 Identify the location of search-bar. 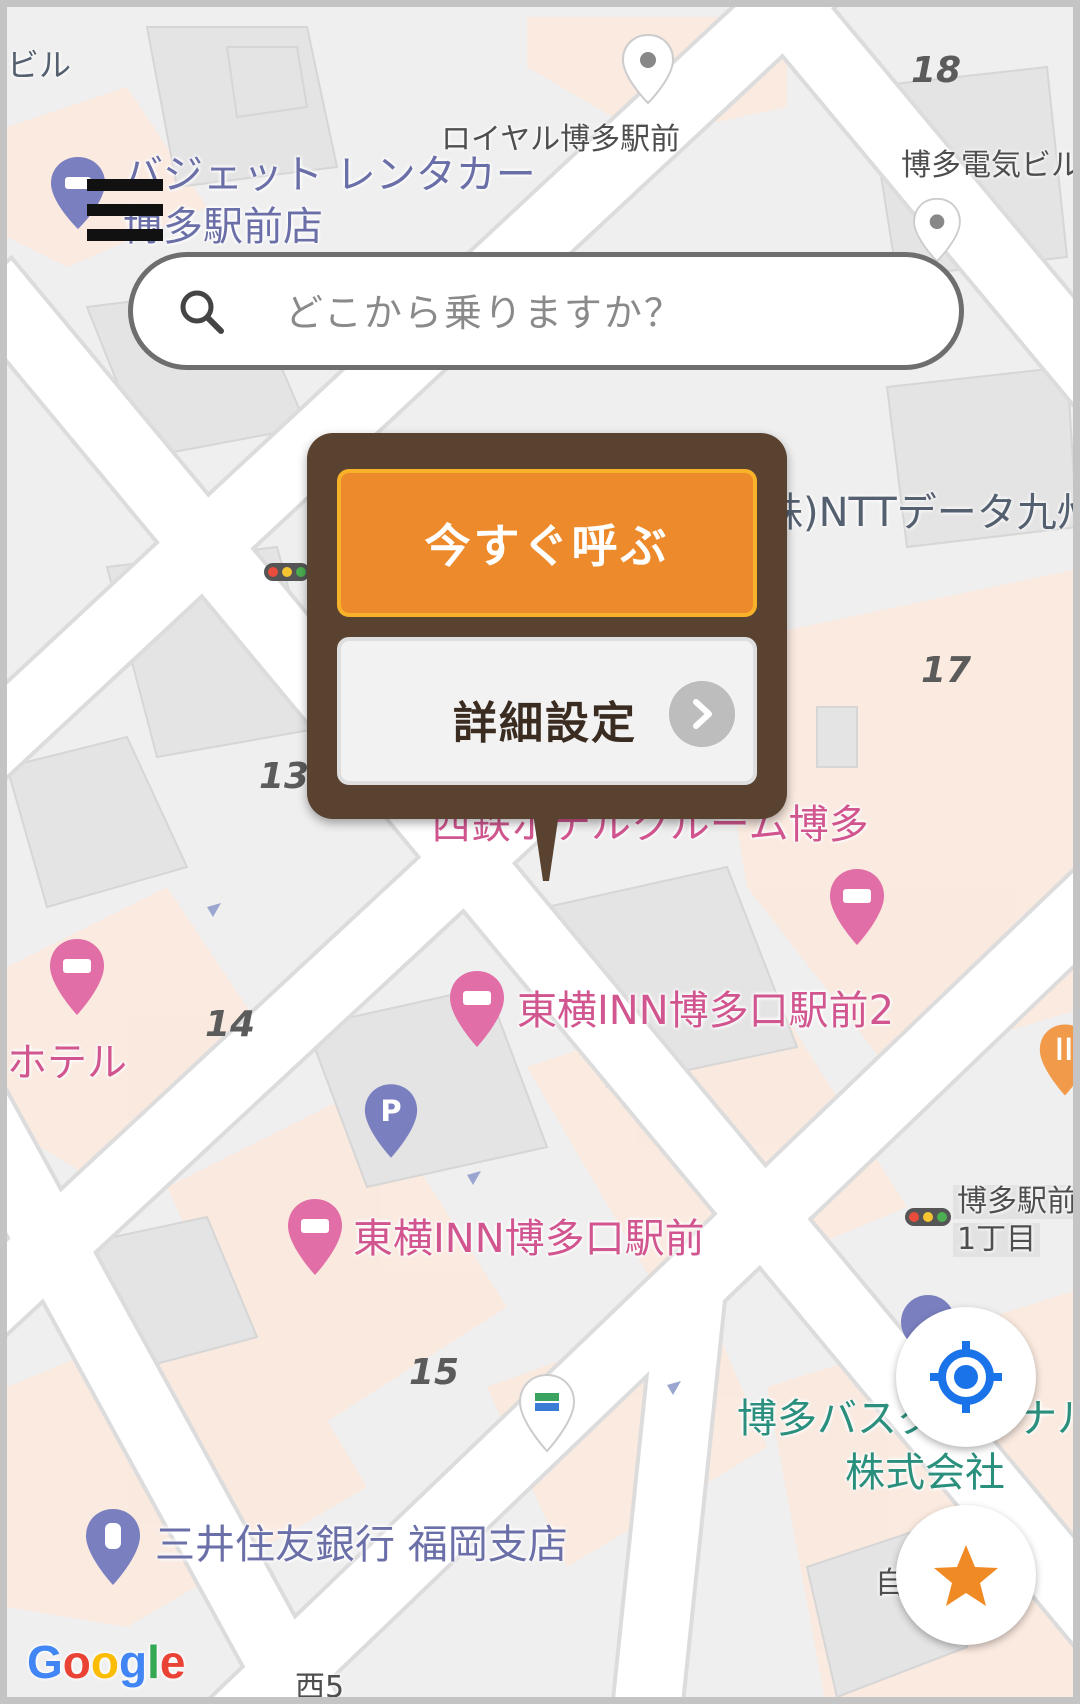
(546, 311).